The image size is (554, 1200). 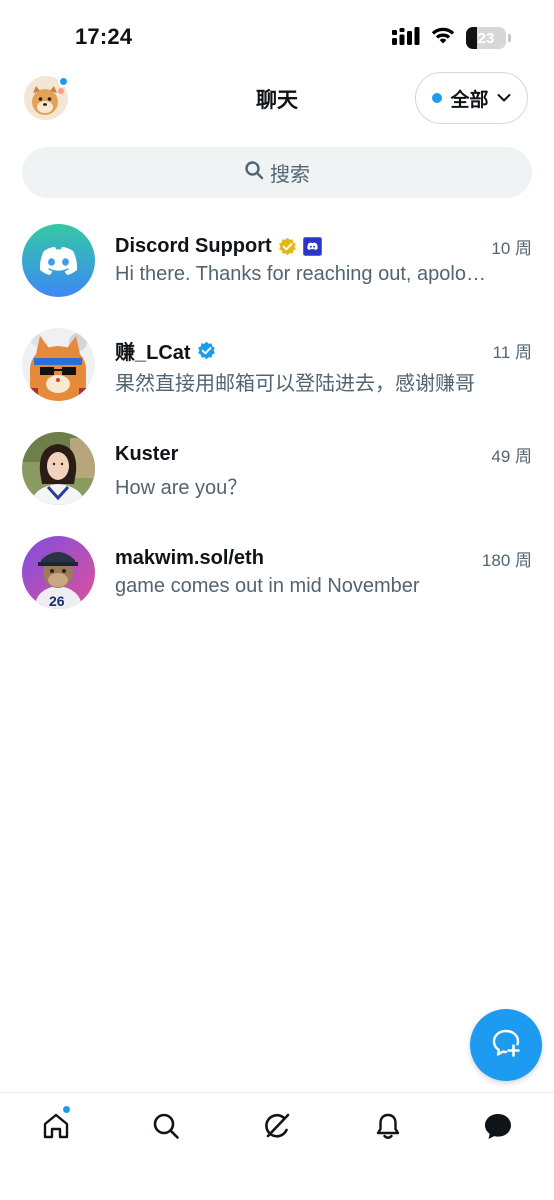 What do you see at coordinates (512, 352) in the screenshot?
I see `conversation-time: 11 周` at bounding box center [512, 352].